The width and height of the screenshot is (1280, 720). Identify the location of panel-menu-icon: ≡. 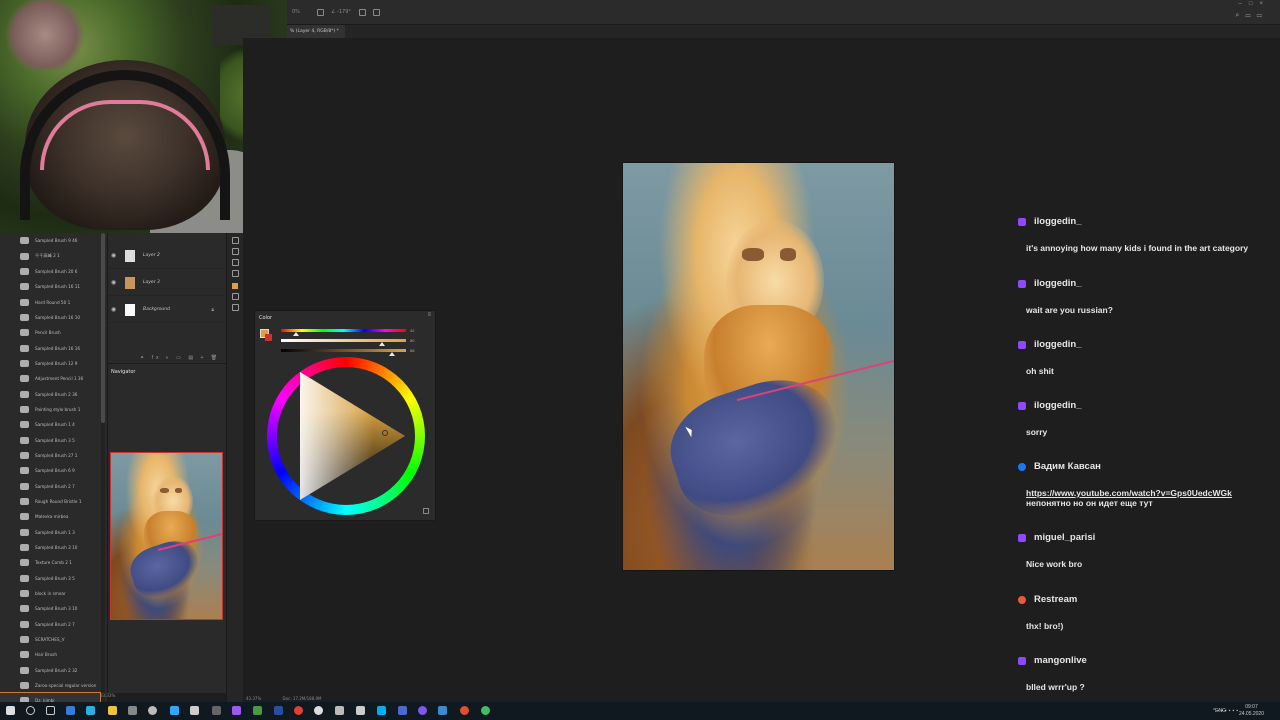
(429, 315).